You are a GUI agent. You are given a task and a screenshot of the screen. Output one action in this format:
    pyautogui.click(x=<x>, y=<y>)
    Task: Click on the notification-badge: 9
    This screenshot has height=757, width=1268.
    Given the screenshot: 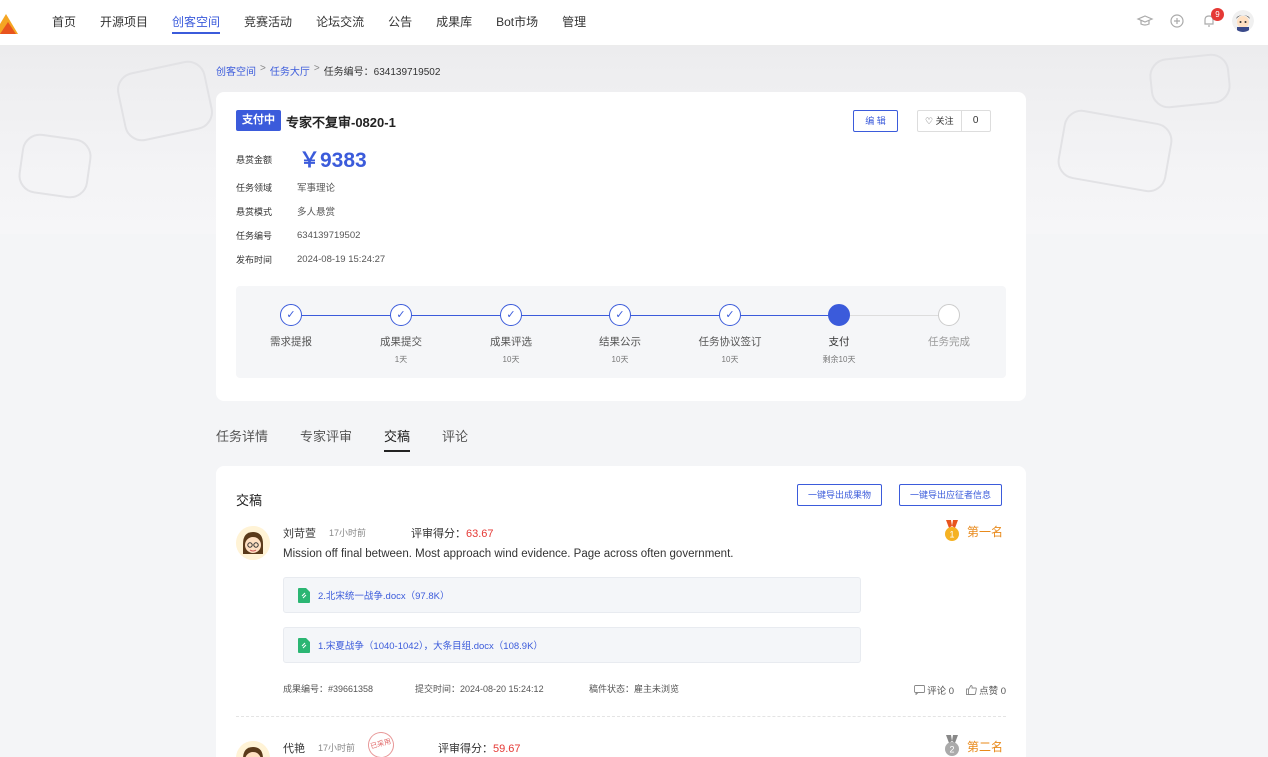 What is the action you would take?
    pyautogui.click(x=1217, y=14)
    